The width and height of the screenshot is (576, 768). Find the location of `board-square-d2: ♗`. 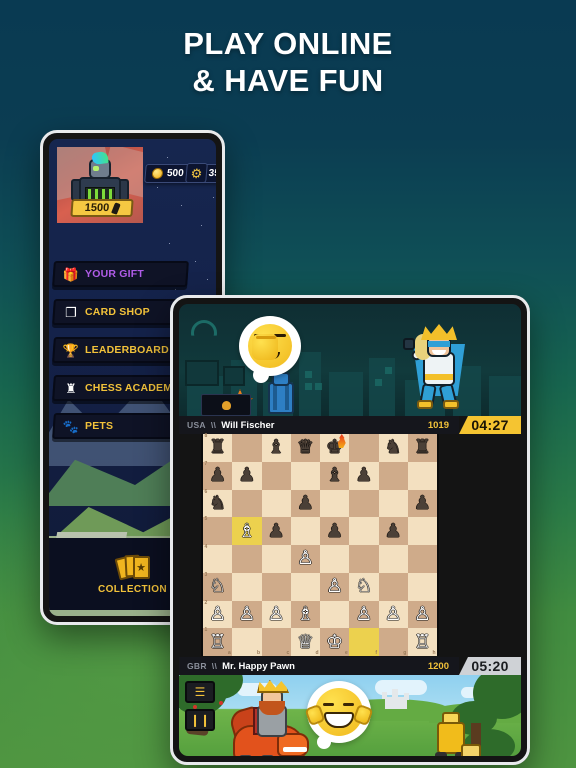

board-square-d2: ♗ is located at coordinates (305, 614).